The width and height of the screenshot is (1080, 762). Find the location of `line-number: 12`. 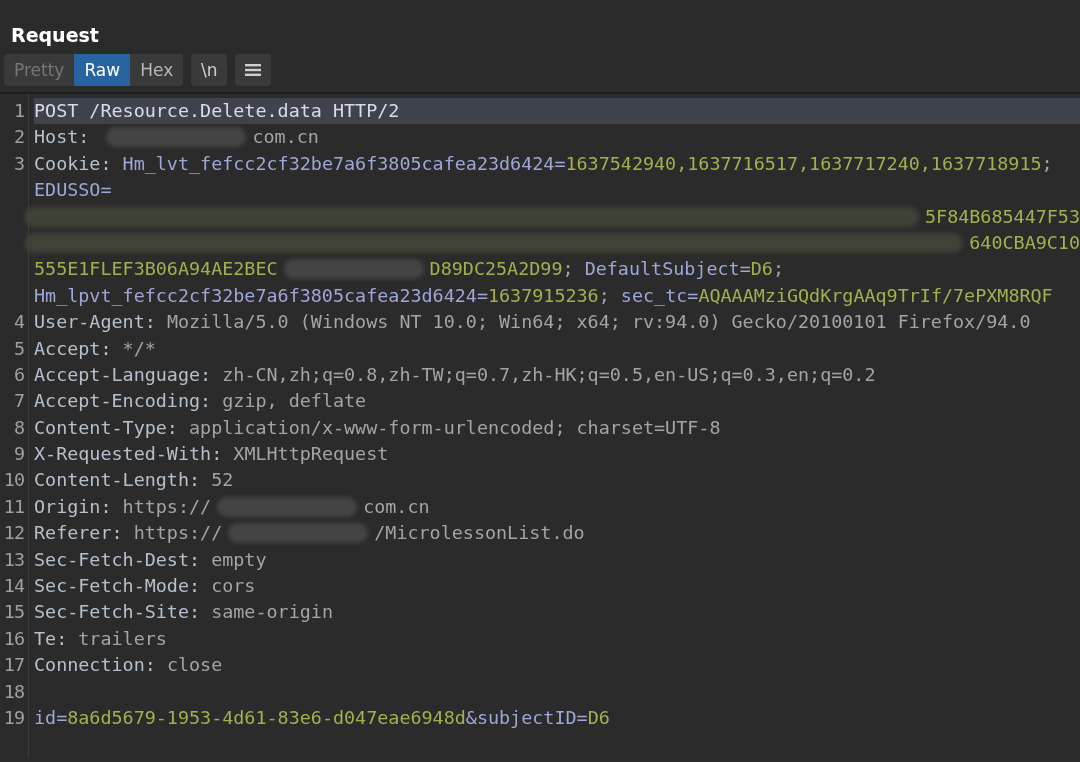

line-number: 12 is located at coordinates (13, 533).